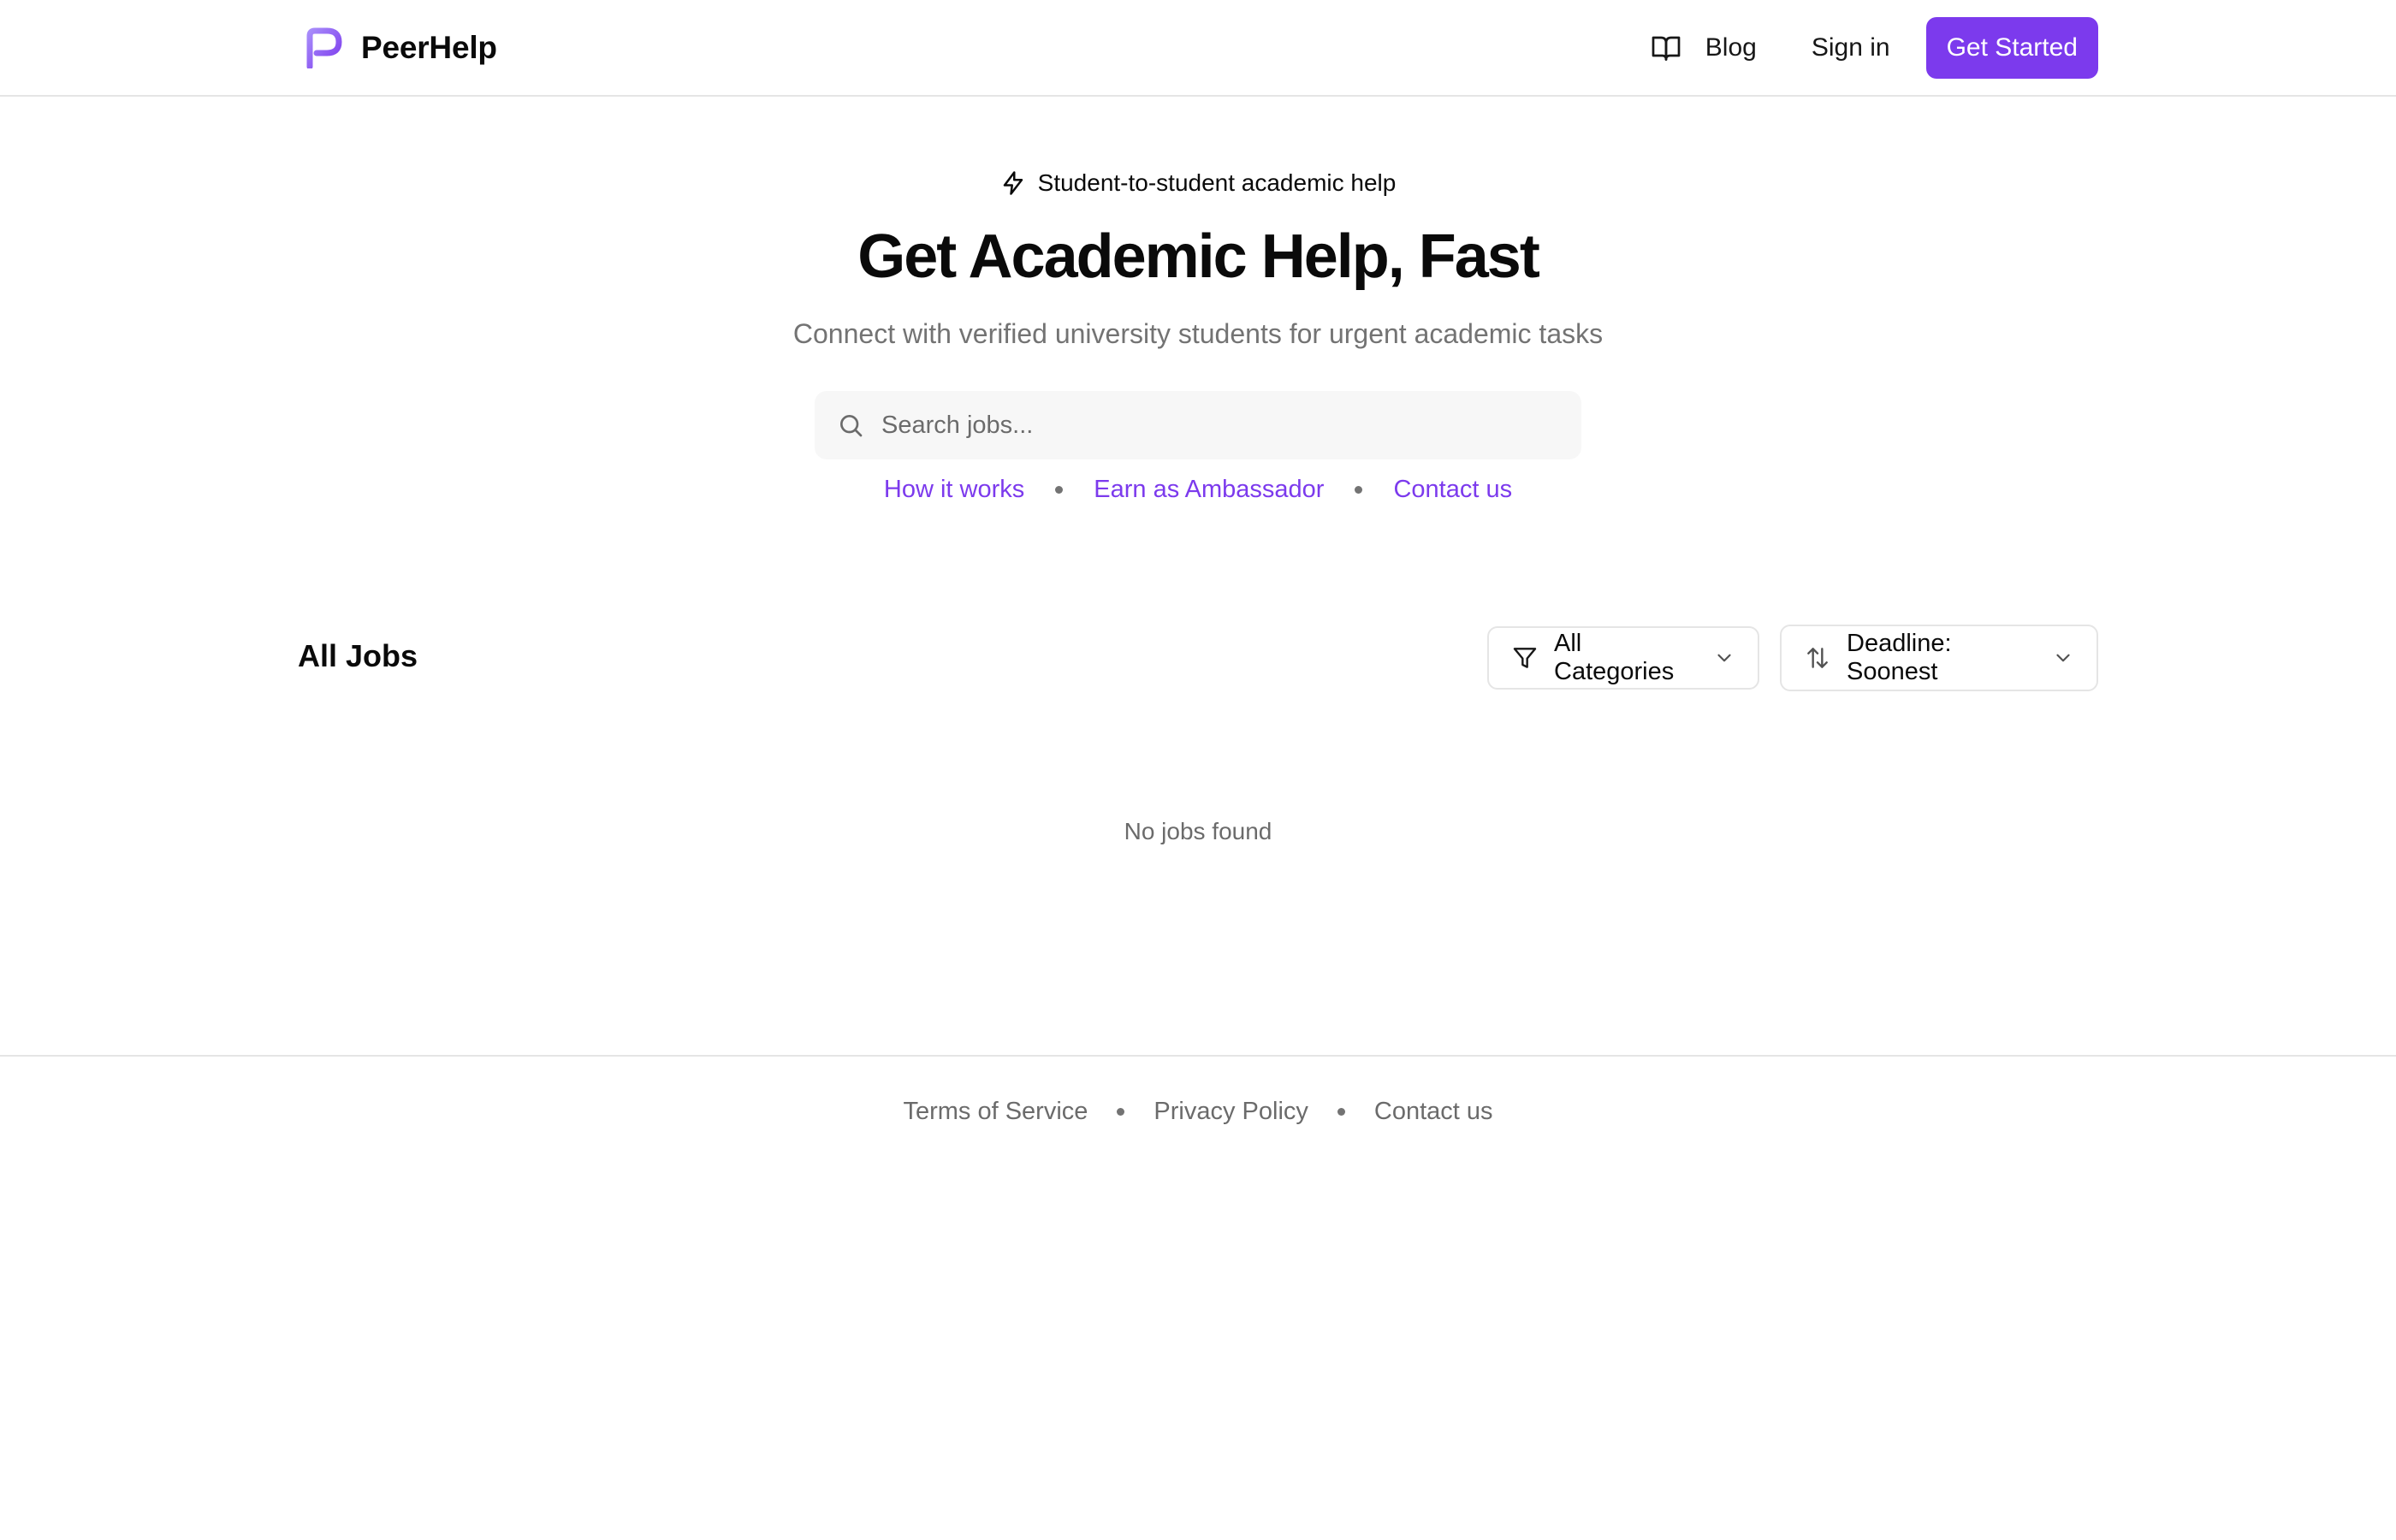 The width and height of the screenshot is (2396, 1540). Describe the element at coordinates (2012, 48) in the screenshot. I see `get-started-button: Get Started` at that location.